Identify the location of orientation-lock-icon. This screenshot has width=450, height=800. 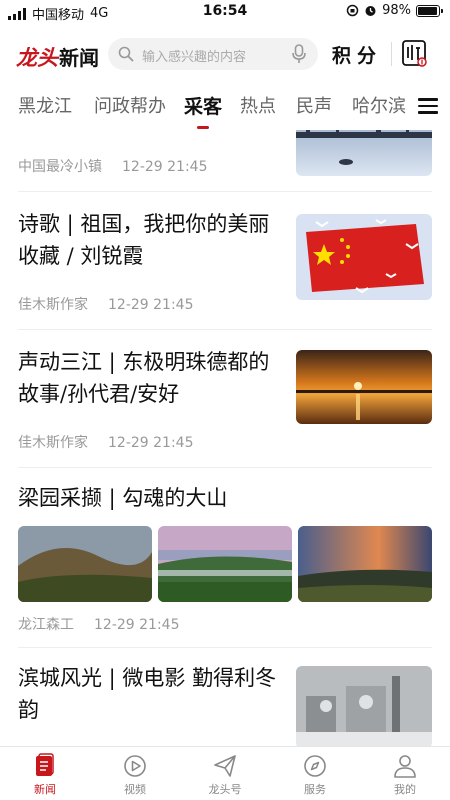
(352, 10).